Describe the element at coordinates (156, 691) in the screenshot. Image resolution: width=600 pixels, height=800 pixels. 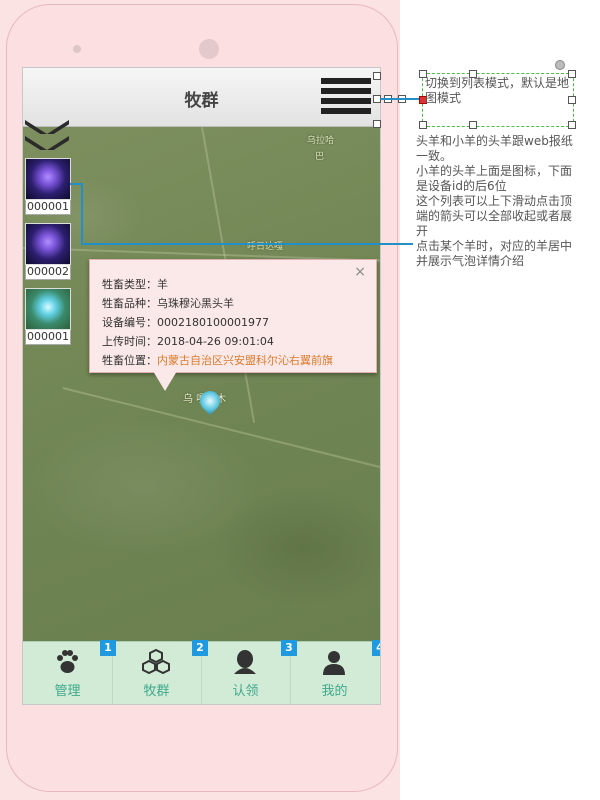
I see `tab-label: 牧群` at that location.